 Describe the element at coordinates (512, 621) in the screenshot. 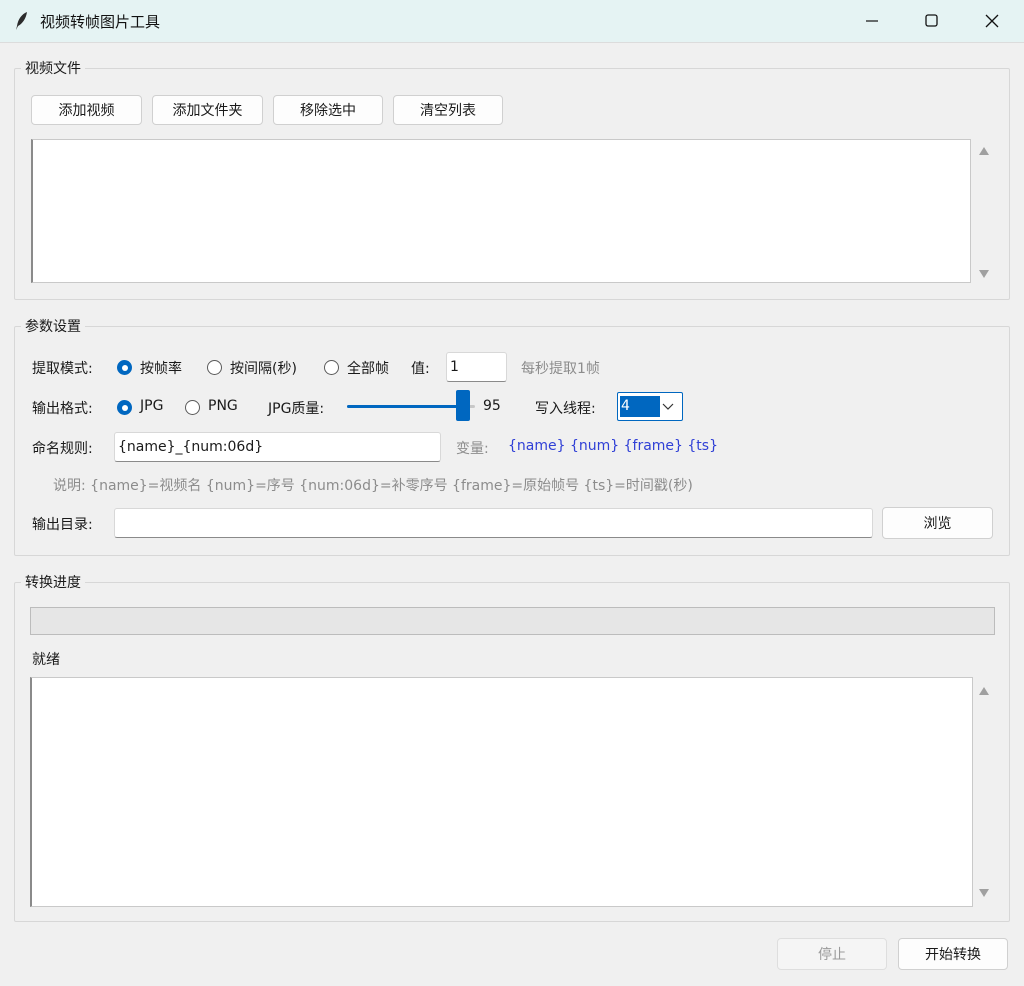

I see `conversion-progress-bar` at that location.